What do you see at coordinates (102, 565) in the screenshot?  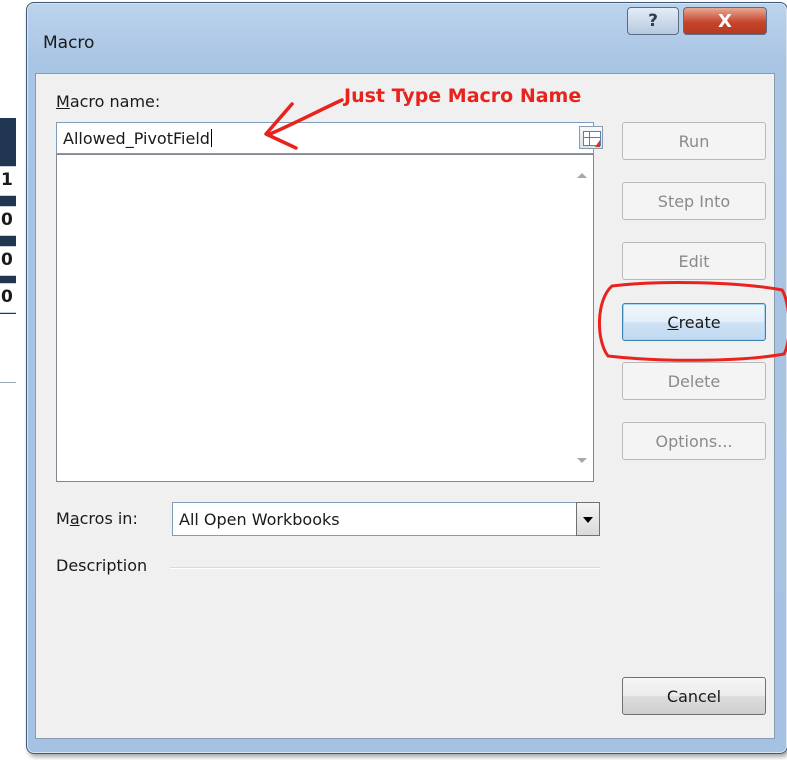 I see `description-label: Description` at bounding box center [102, 565].